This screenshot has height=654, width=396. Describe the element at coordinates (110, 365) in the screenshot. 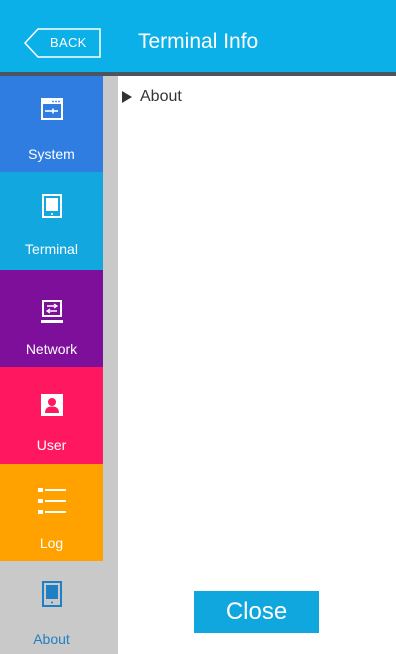

I see `sidebar-divider` at that location.